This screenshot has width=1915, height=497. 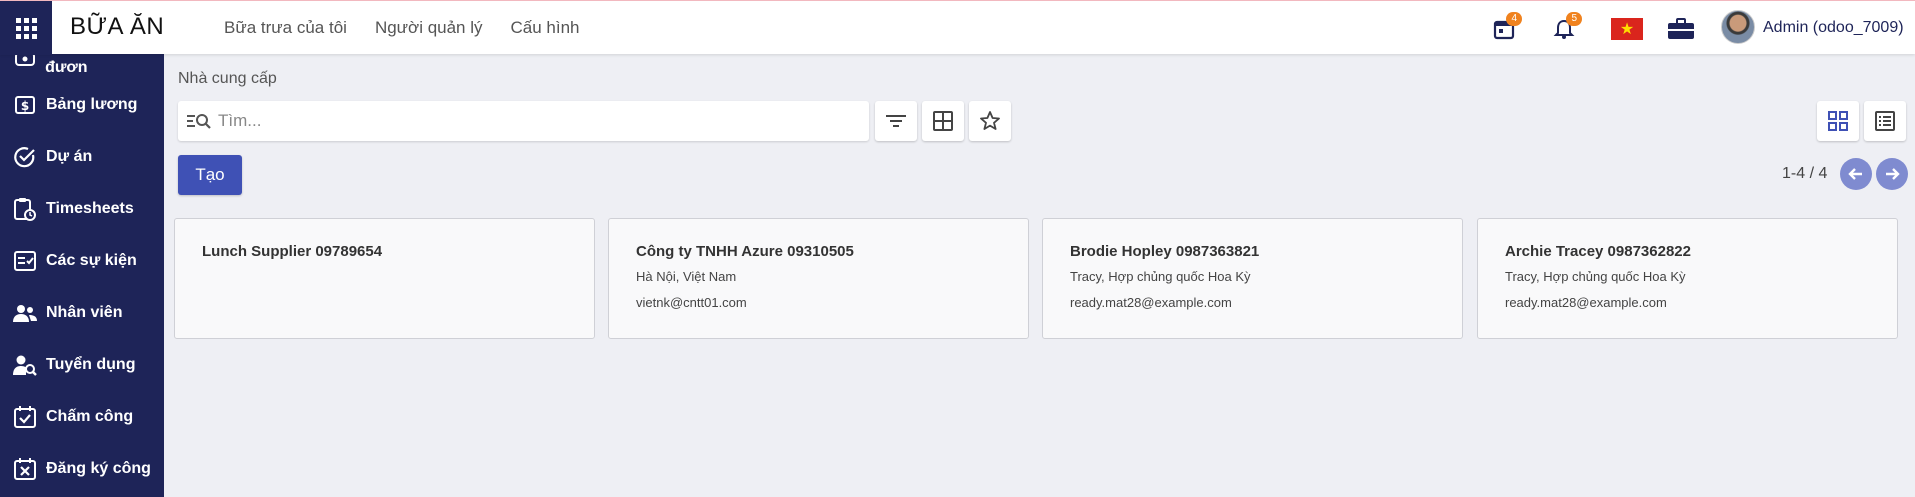 What do you see at coordinates (69, 156) in the screenshot?
I see `sidebar-item-label: Dự án` at bounding box center [69, 156].